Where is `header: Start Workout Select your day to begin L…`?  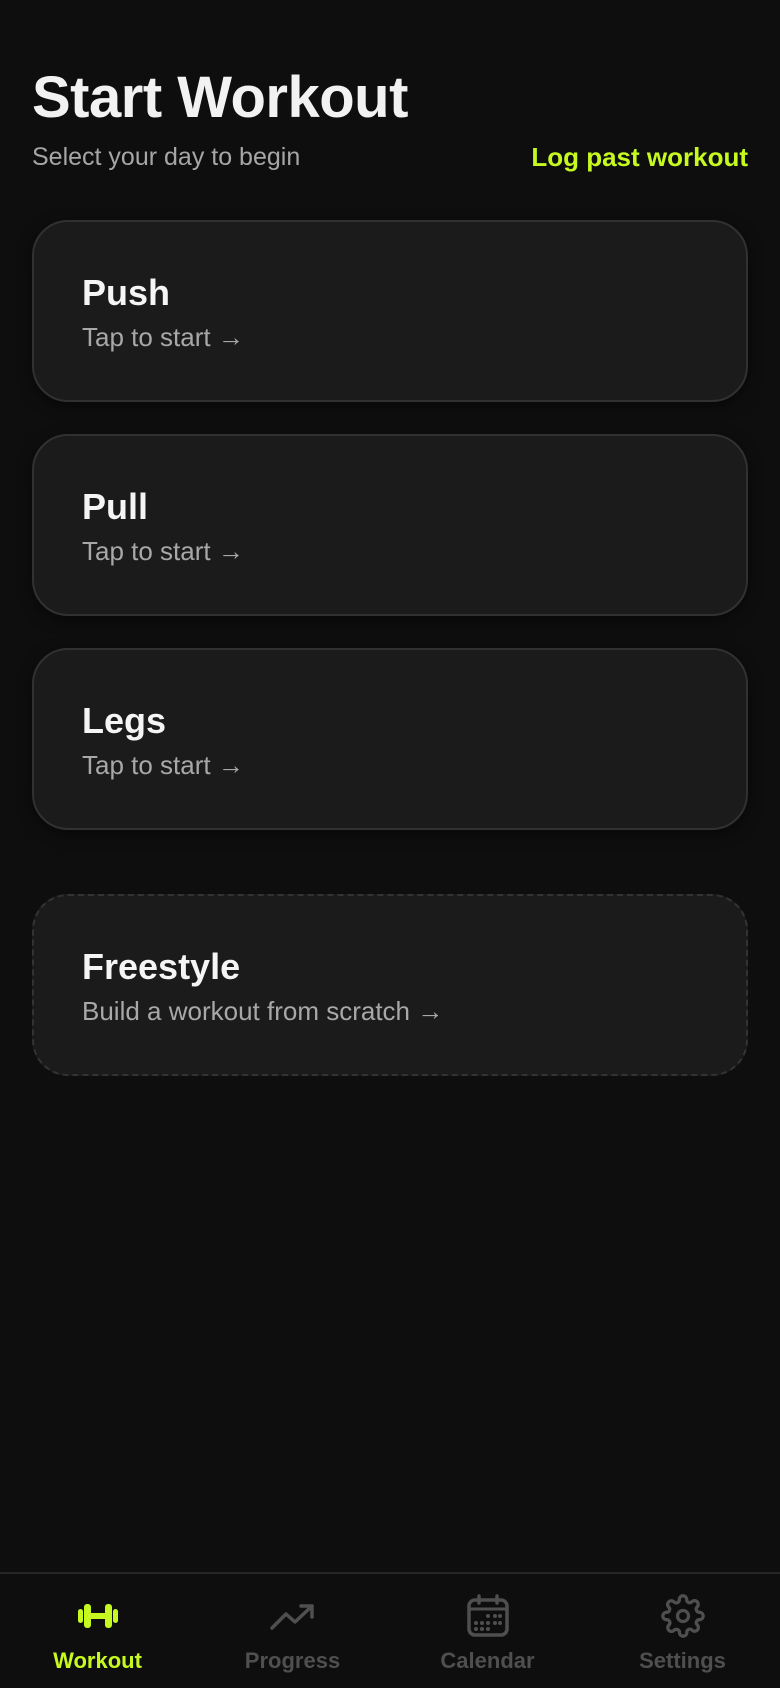
header: Start Workout Select your day to begin L… is located at coordinates (390, 118).